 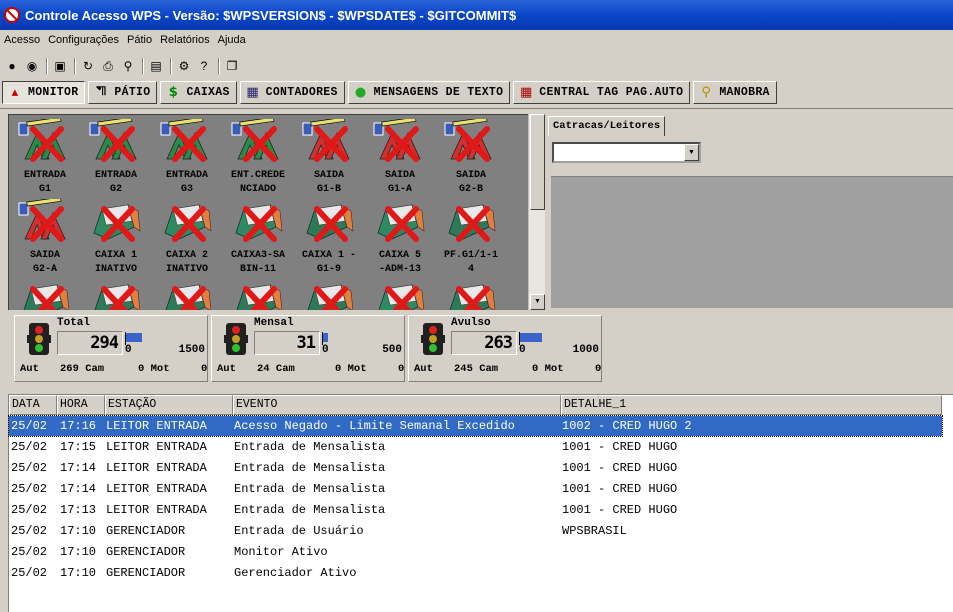 What do you see at coordinates (146, 573) in the screenshot?
I see `cell-estacao: GERENCIADOR` at bounding box center [146, 573].